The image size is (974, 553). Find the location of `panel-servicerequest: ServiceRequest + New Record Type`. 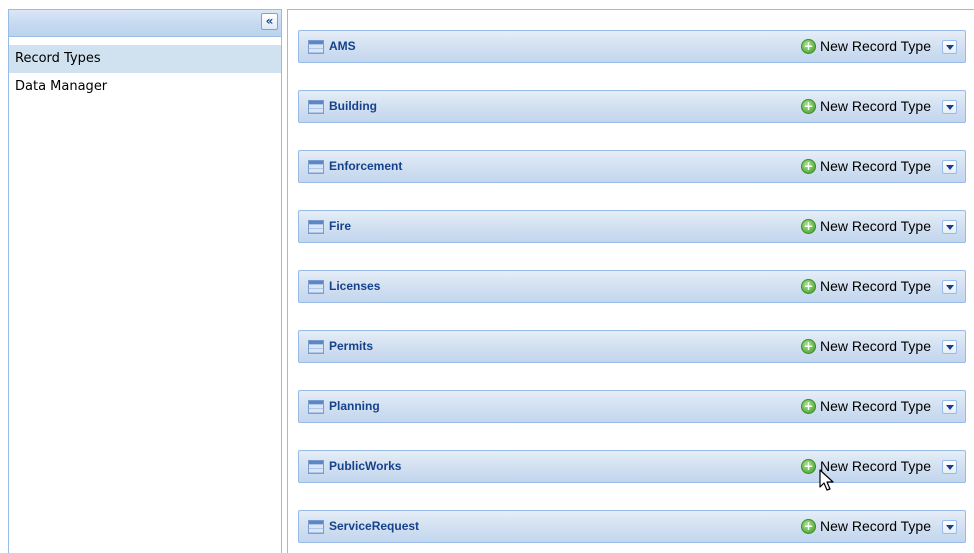

panel-servicerequest: ServiceRequest + New Record Type is located at coordinates (632, 526).